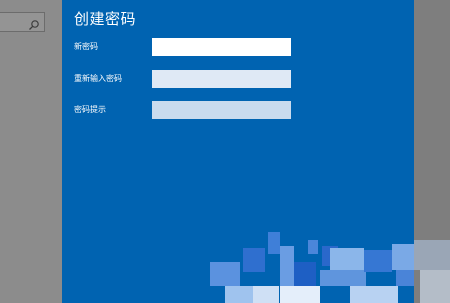  I want to click on confirm-password-row: 重新输入密码, so click(239, 79).